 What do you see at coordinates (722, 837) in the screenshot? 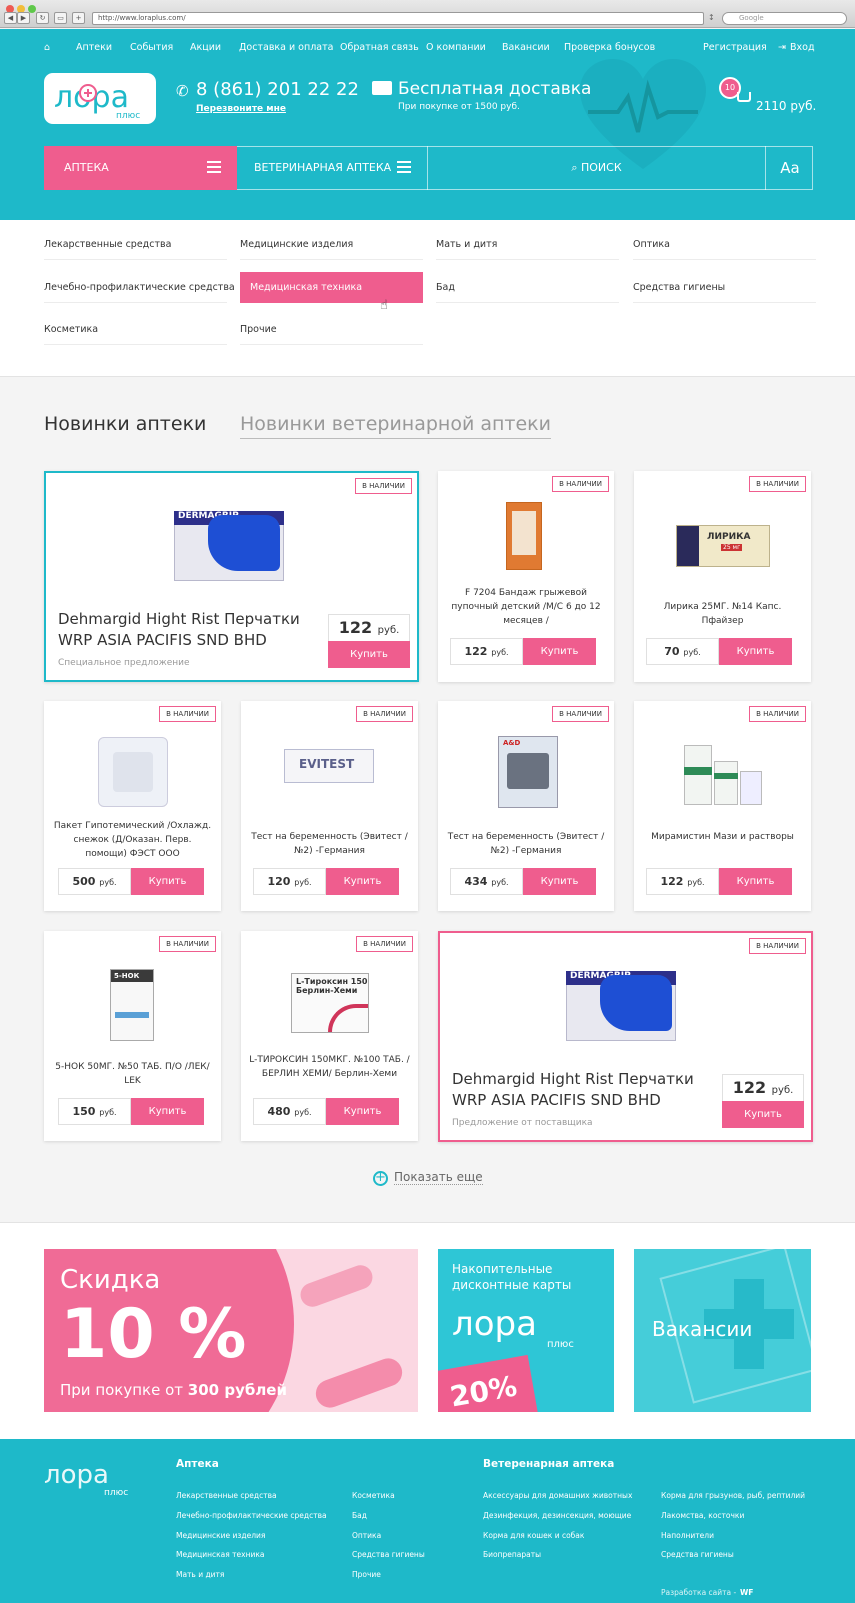
I see `product-name: Мирамистин Мази и растворы` at bounding box center [722, 837].